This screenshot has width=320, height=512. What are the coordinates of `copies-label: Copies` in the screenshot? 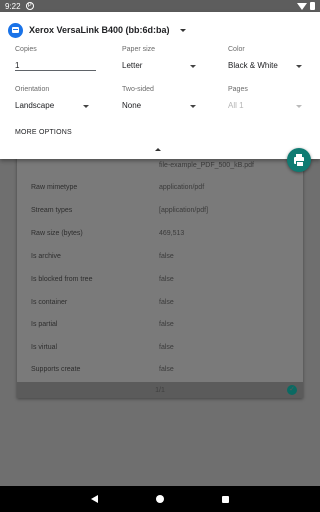 It's located at (26, 49).